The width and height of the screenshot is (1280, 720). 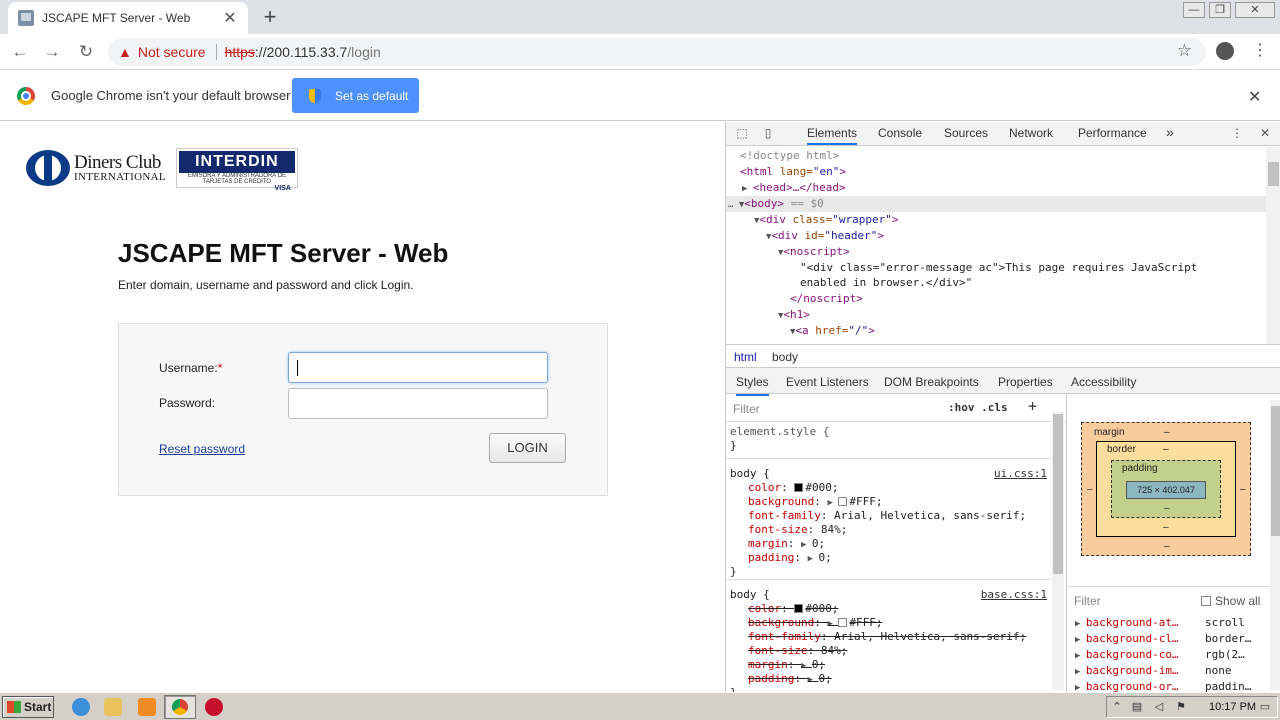 What do you see at coordinates (1232, 707) in the screenshot?
I see `clock: 10:17 PM` at bounding box center [1232, 707].